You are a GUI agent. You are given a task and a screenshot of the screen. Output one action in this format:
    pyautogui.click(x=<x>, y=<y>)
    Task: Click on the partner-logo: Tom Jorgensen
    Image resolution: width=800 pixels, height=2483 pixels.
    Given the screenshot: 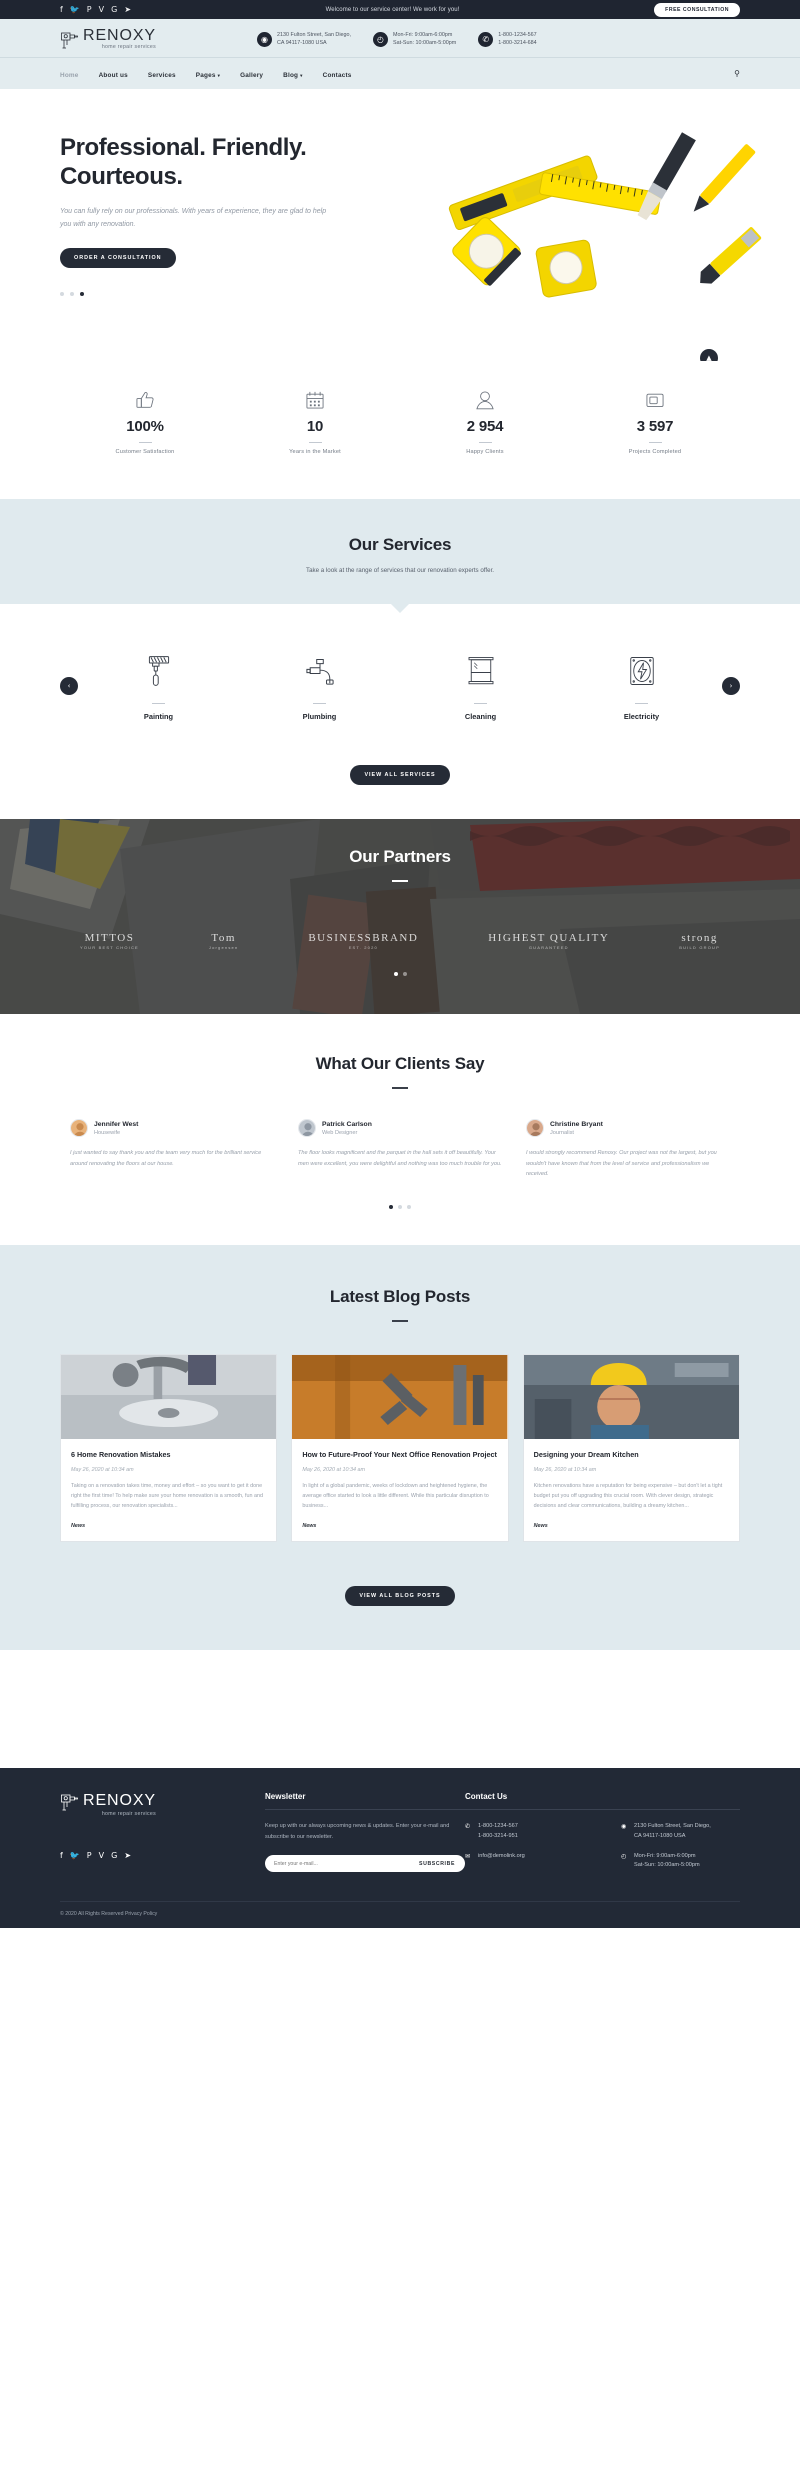 What is the action you would take?
    pyautogui.click(x=223, y=941)
    